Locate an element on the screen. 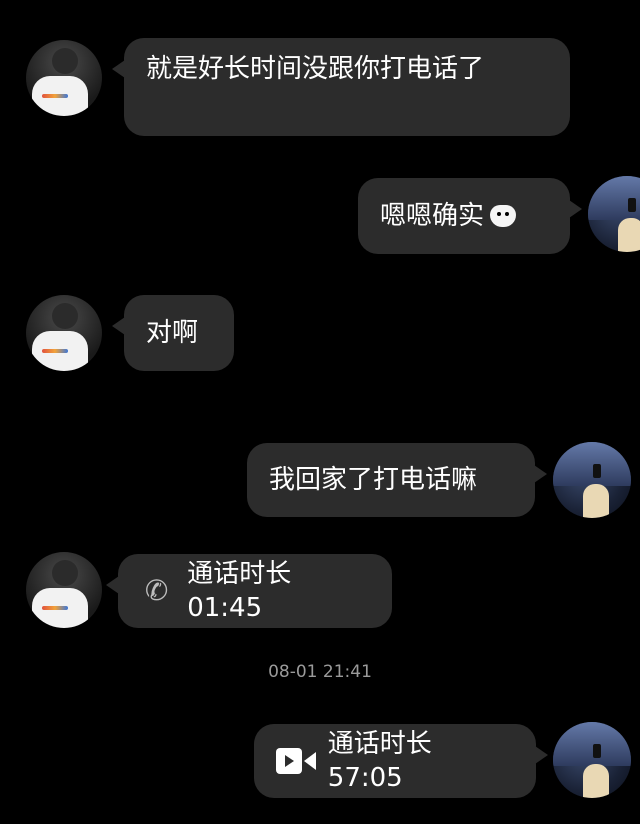  call-duration-label: 通话时长 01:45 is located at coordinates (239, 591).